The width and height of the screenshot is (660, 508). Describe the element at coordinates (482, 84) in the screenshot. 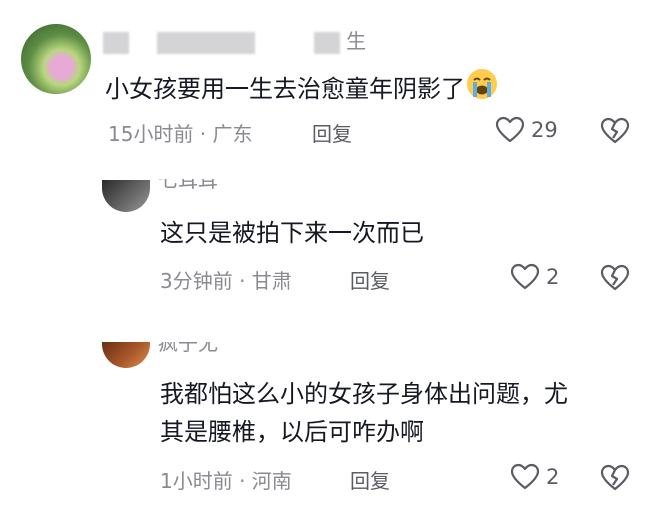

I see `loudly-crying-face-icon` at that location.